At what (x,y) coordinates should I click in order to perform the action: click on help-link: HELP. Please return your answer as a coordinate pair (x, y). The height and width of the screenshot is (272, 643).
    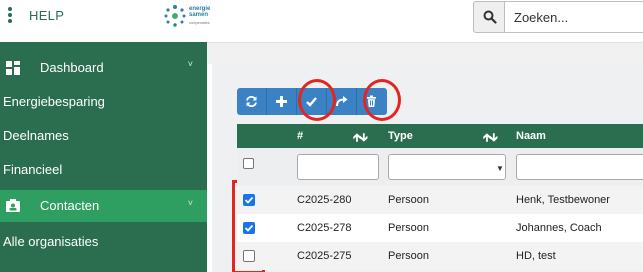
    Looking at the image, I should click on (46, 15).